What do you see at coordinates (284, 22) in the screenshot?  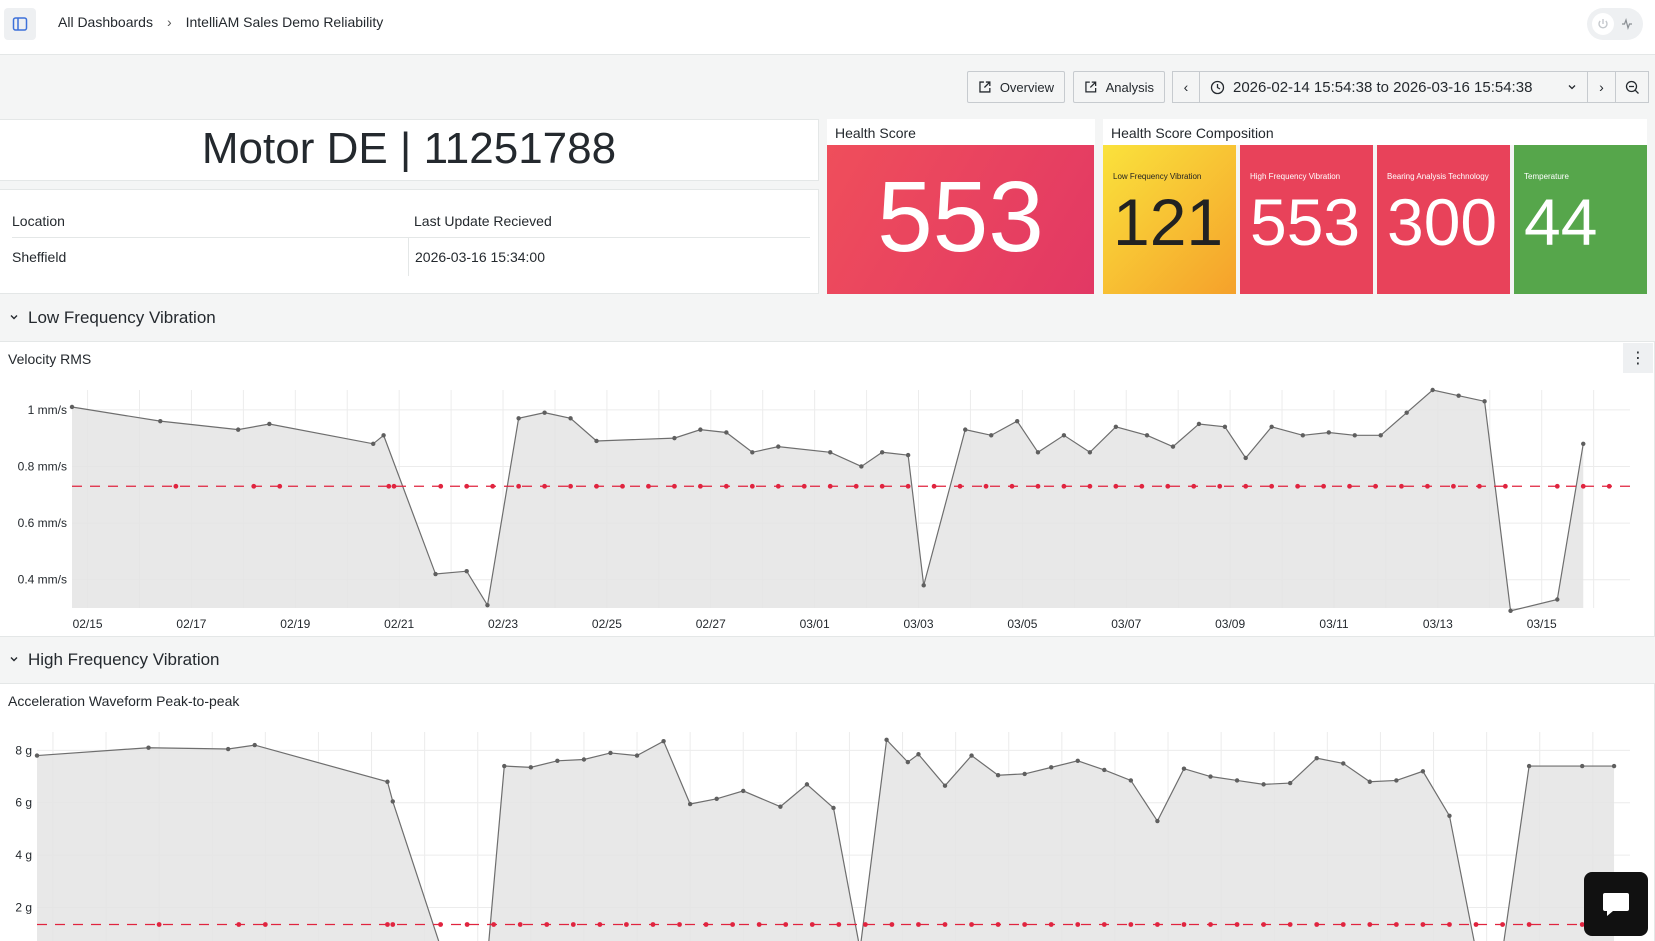 I see `breadcrumb-current-dashboard: IntelliAM Sales Demo Reliability` at bounding box center [284, 22].